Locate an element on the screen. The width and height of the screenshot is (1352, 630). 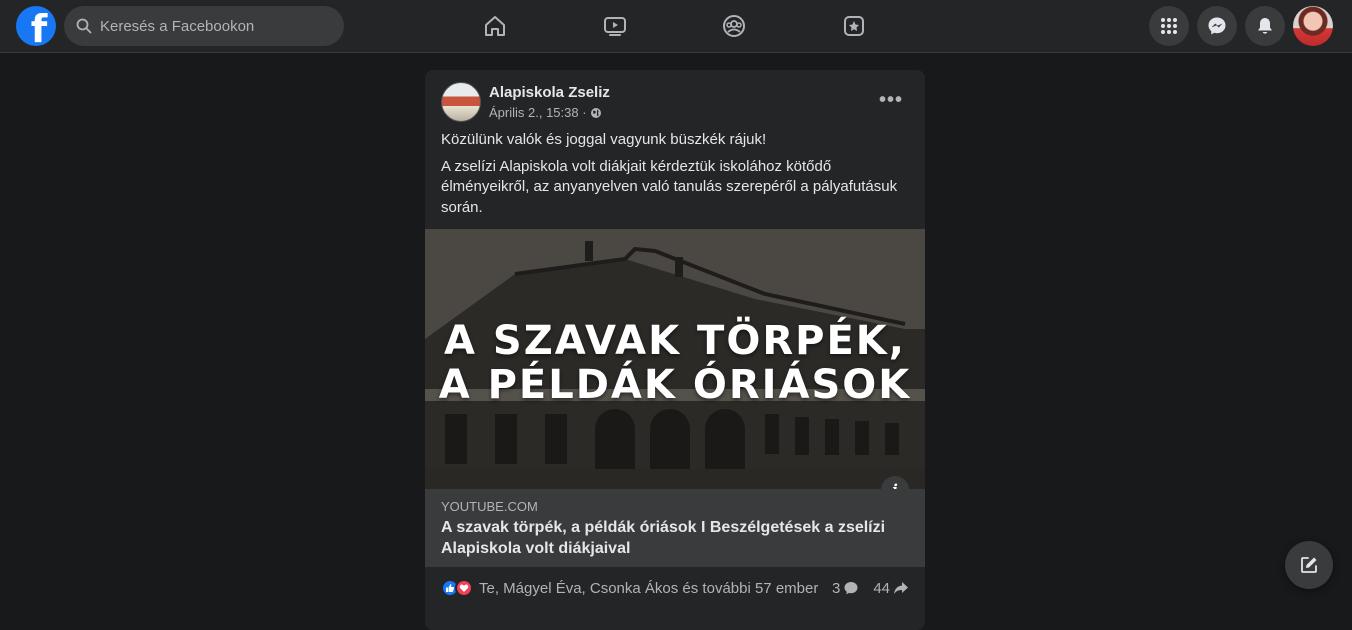
love-reaction-icon is located at coordinates (464, 588).